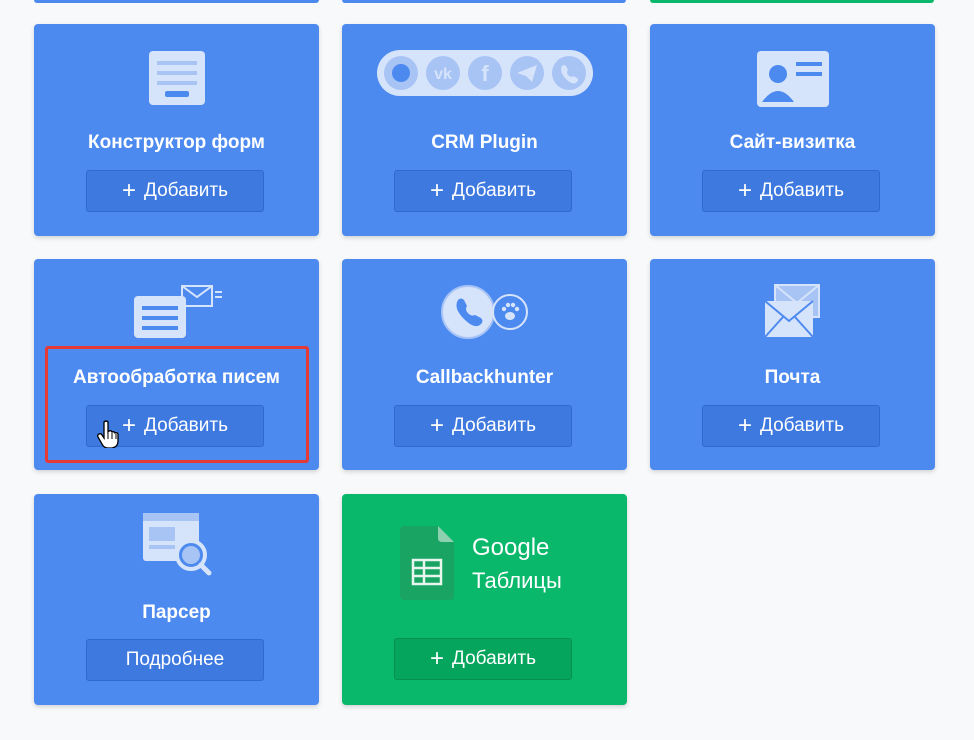 Image resolution: width=974 pixels, height=740 pixels. I want to click on card-google-sheets: Google Таблицы + Добавить, so click(484, 599).